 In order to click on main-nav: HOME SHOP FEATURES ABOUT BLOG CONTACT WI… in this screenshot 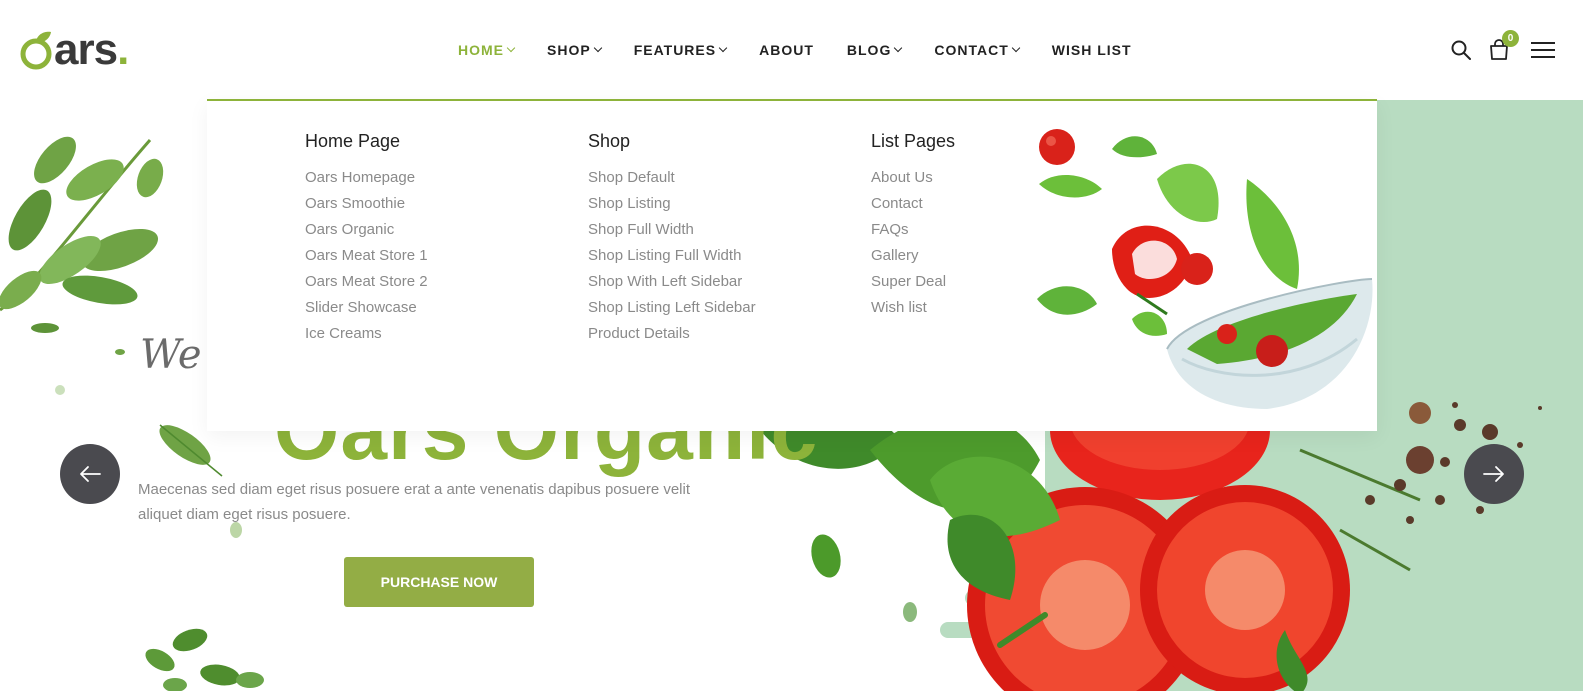, I will do `click(811, 50)`.